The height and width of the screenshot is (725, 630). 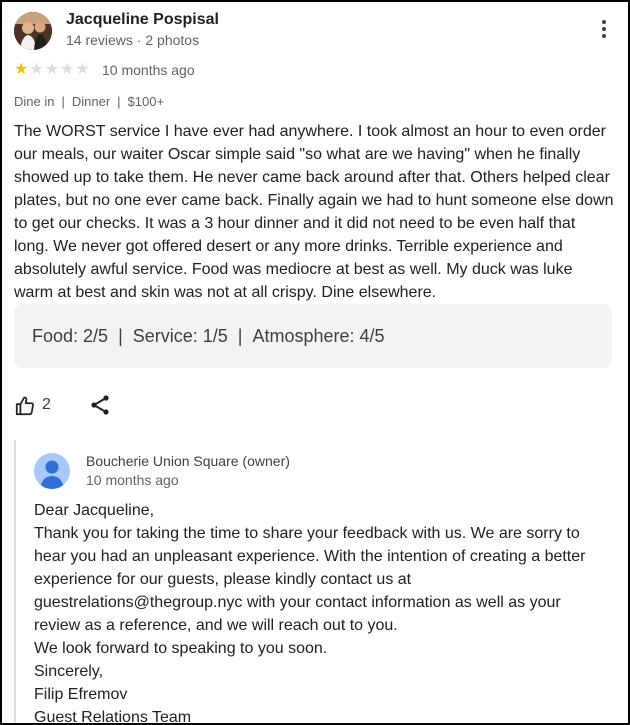 I want to click on review-tags: Dine in | Dinner | $100+, so click(x=89, y=101).